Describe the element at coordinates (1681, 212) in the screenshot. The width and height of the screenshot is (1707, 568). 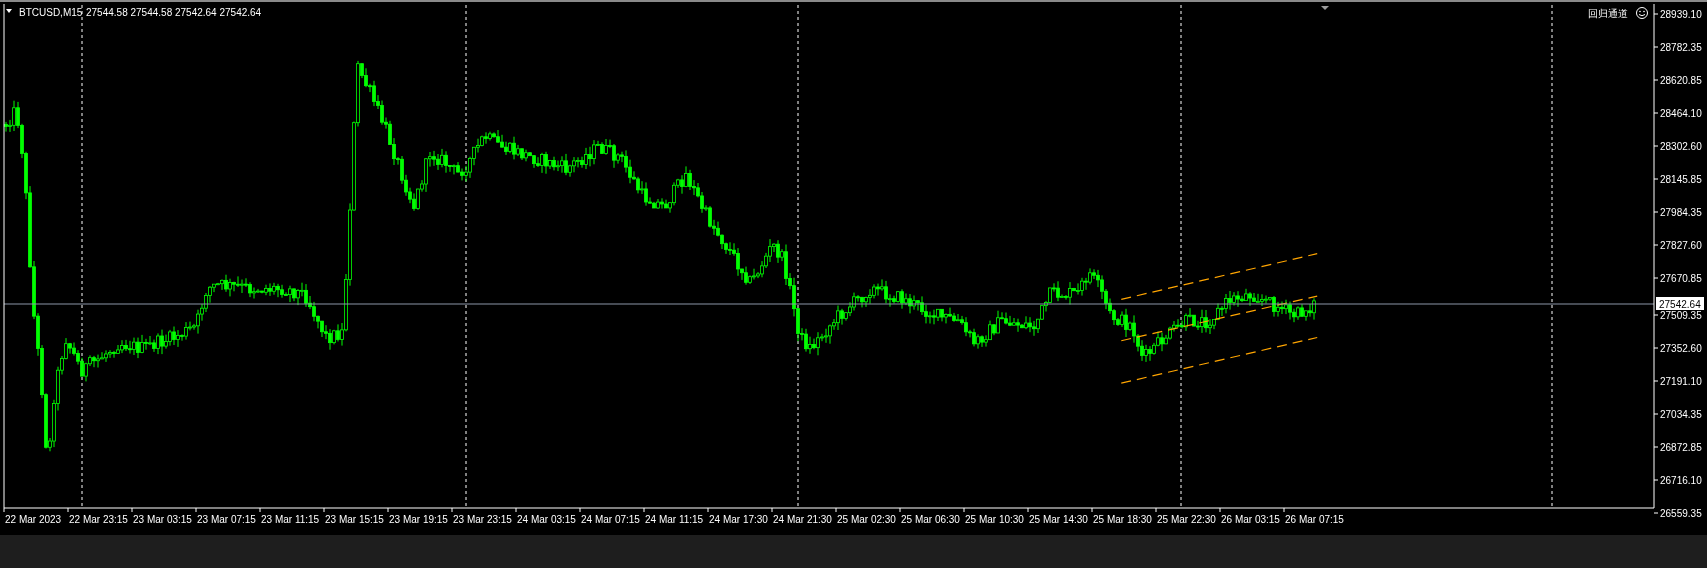
I see `price-label: 27984.35` at that location.